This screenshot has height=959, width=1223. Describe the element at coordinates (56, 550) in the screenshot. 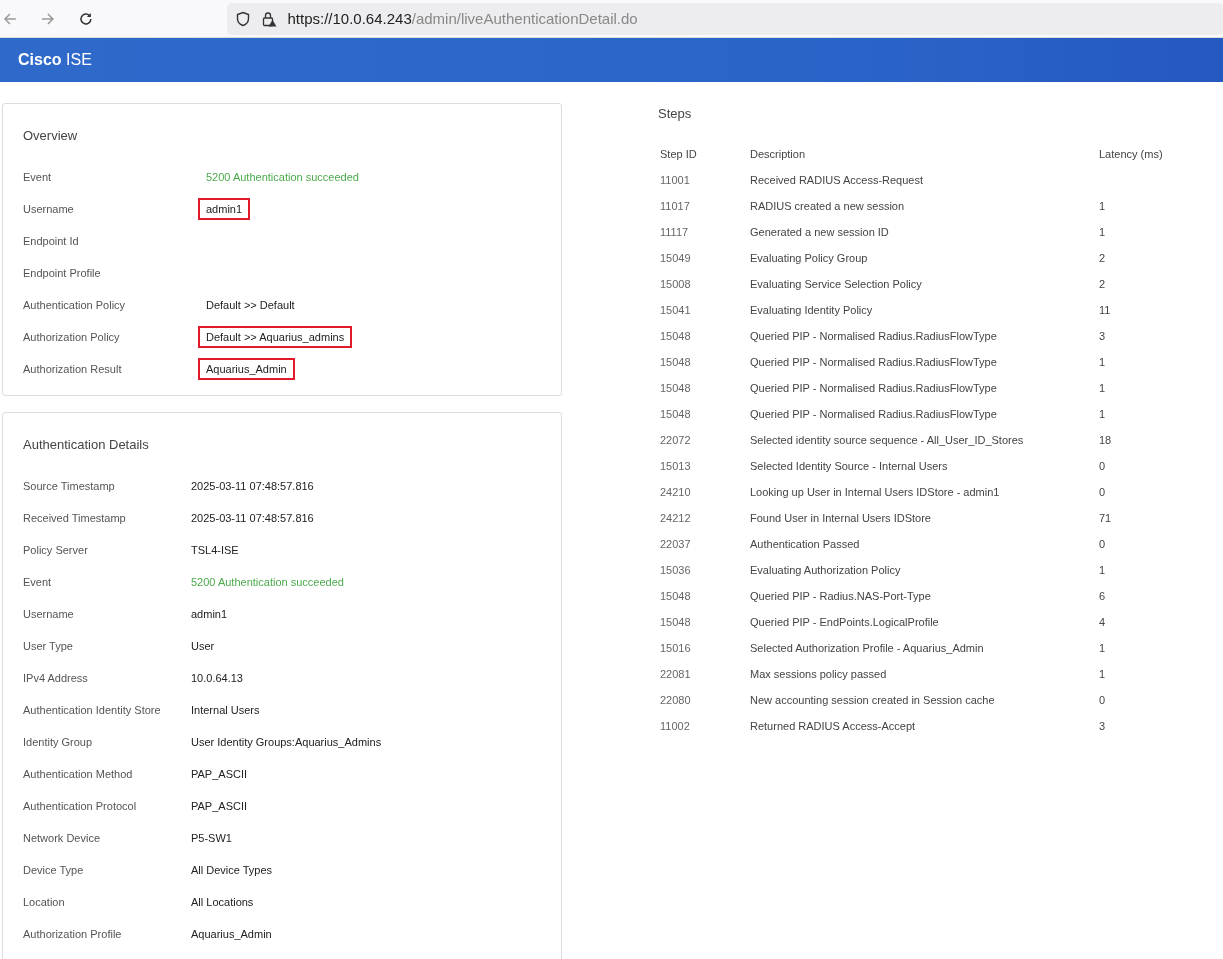

I see `field-label: Policy Server` at that location.